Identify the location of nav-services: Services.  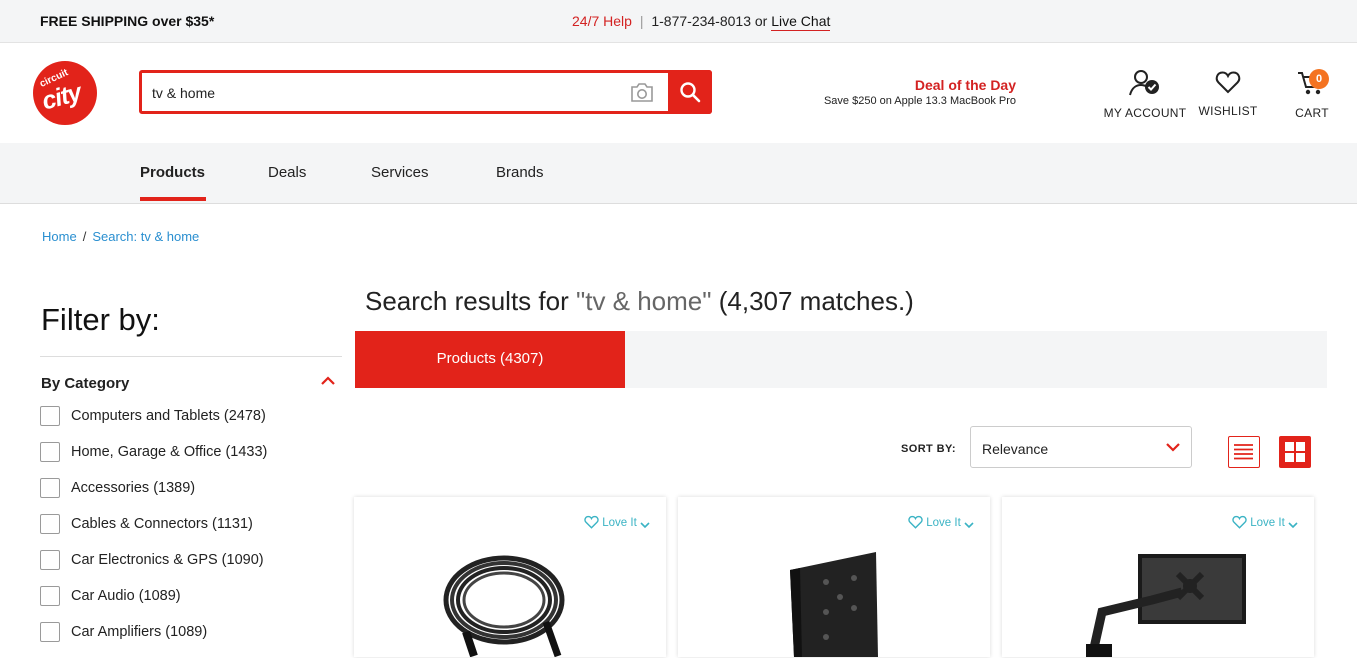
(400, 172).